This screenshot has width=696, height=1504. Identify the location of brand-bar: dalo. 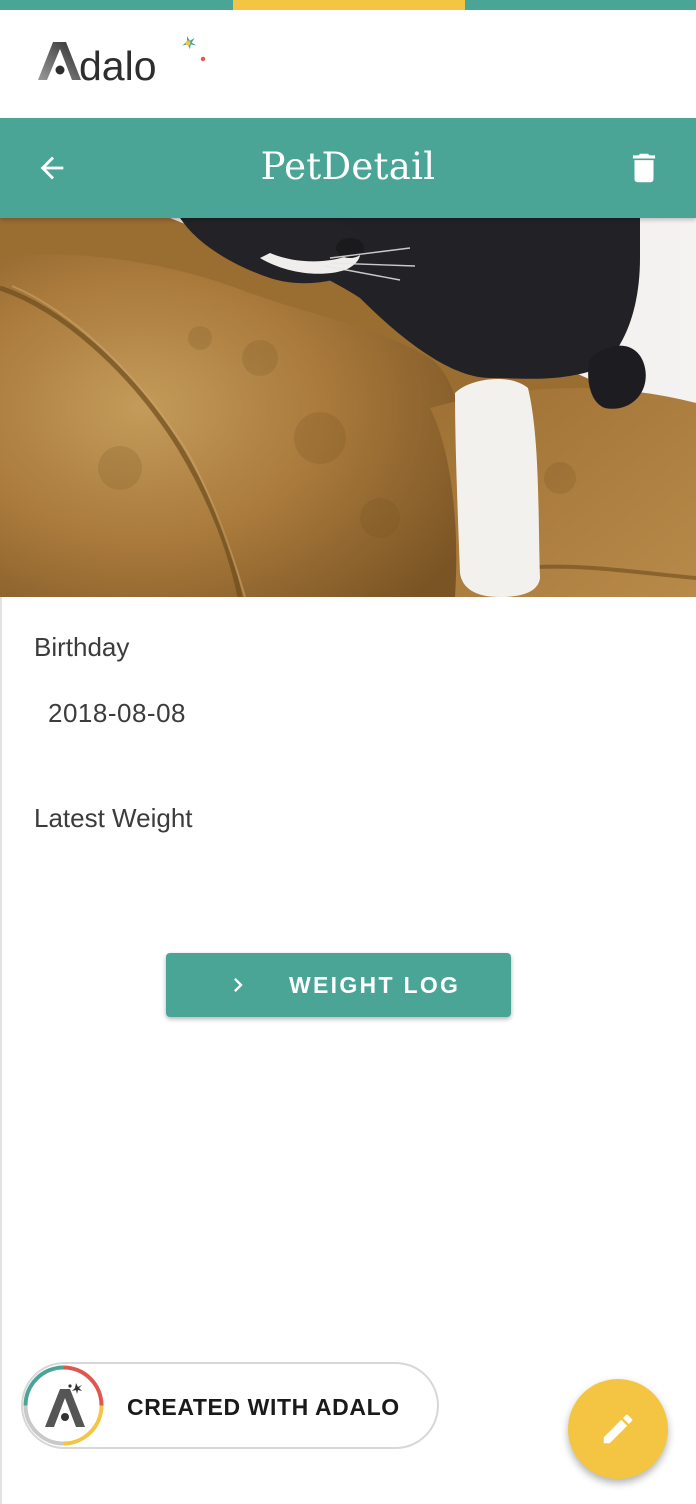
(348, 64).